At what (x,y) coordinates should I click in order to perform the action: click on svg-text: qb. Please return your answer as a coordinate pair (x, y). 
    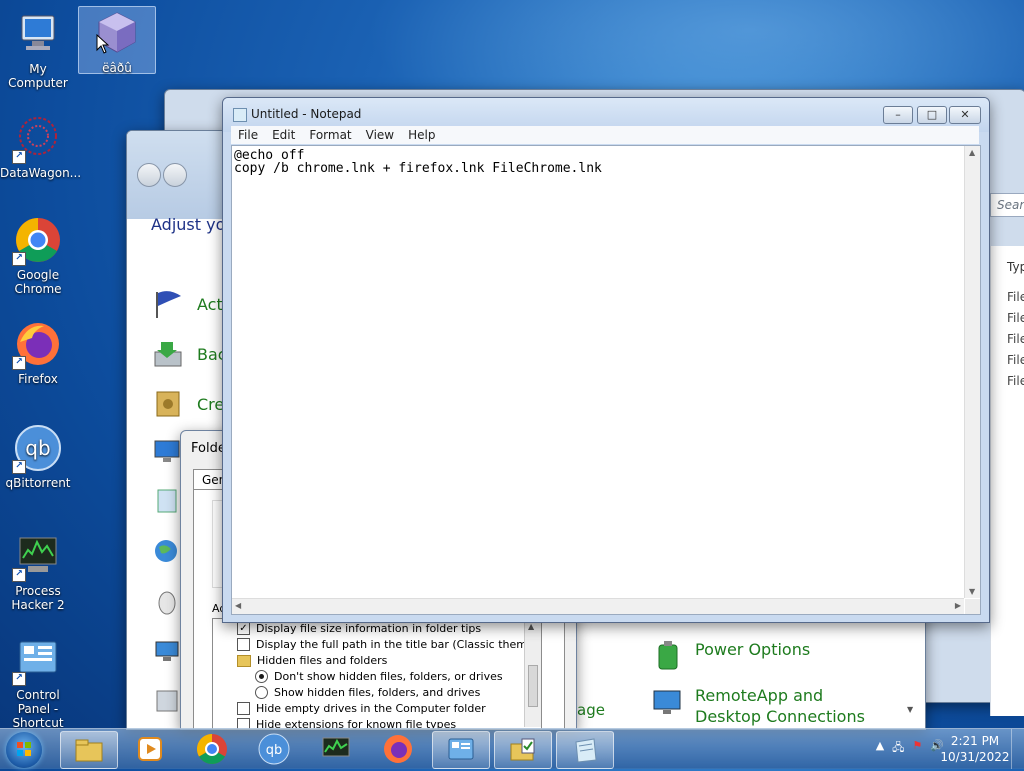
    Looking at the image, I should click on (37, 448).